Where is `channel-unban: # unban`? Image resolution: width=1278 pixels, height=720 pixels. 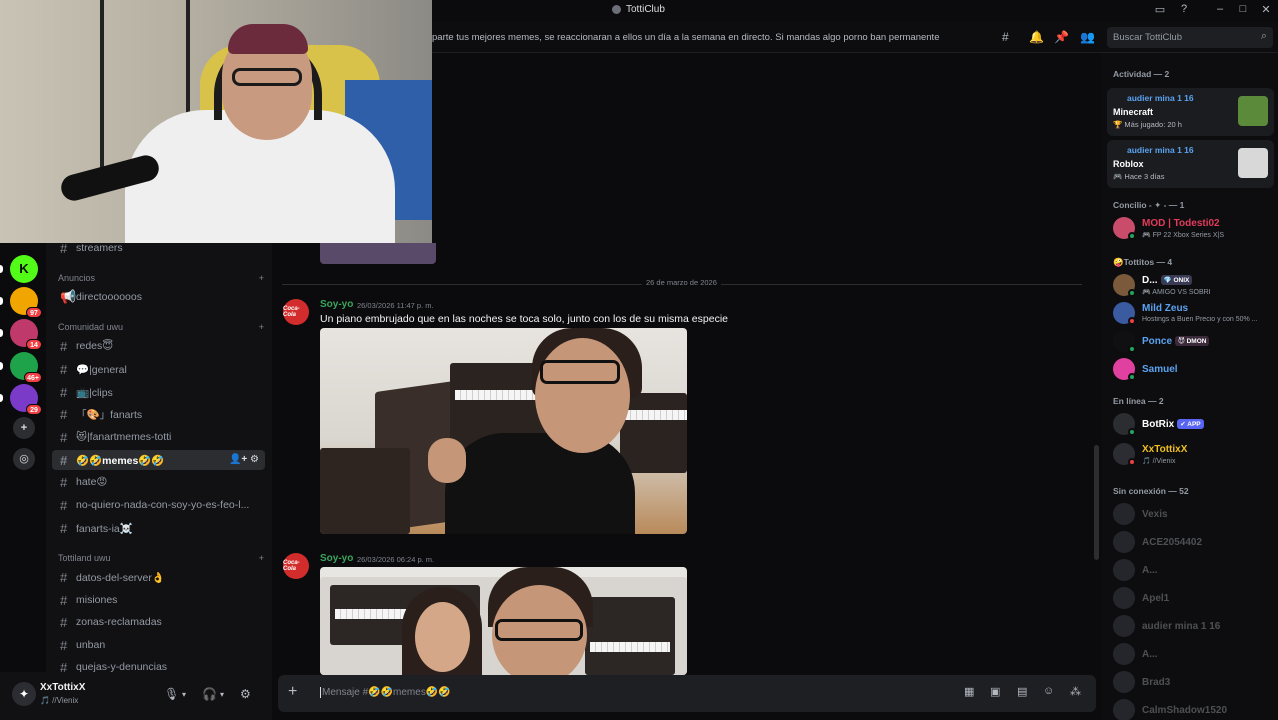
channel-unban: # unban is located at coordinates (158, 645).